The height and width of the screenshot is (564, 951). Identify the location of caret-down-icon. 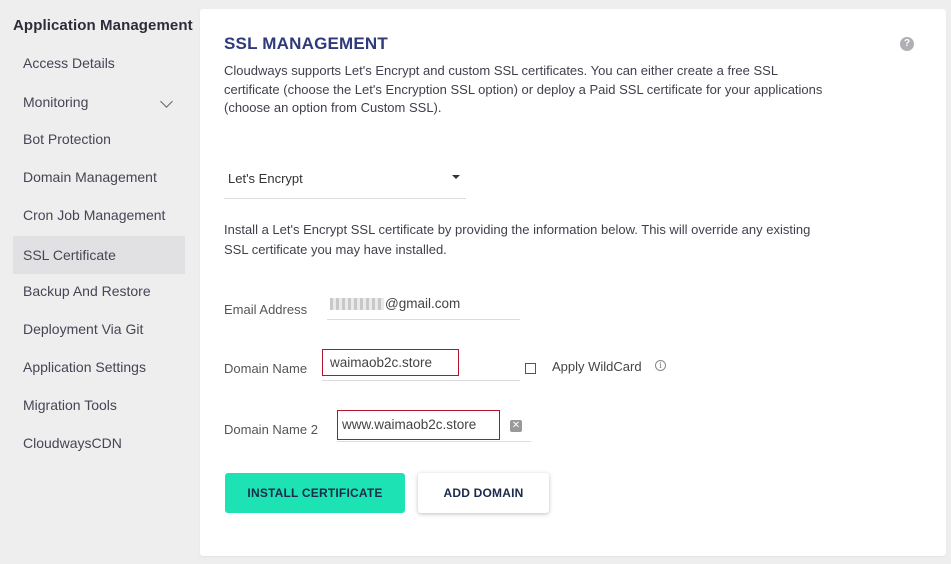
(456, 177).